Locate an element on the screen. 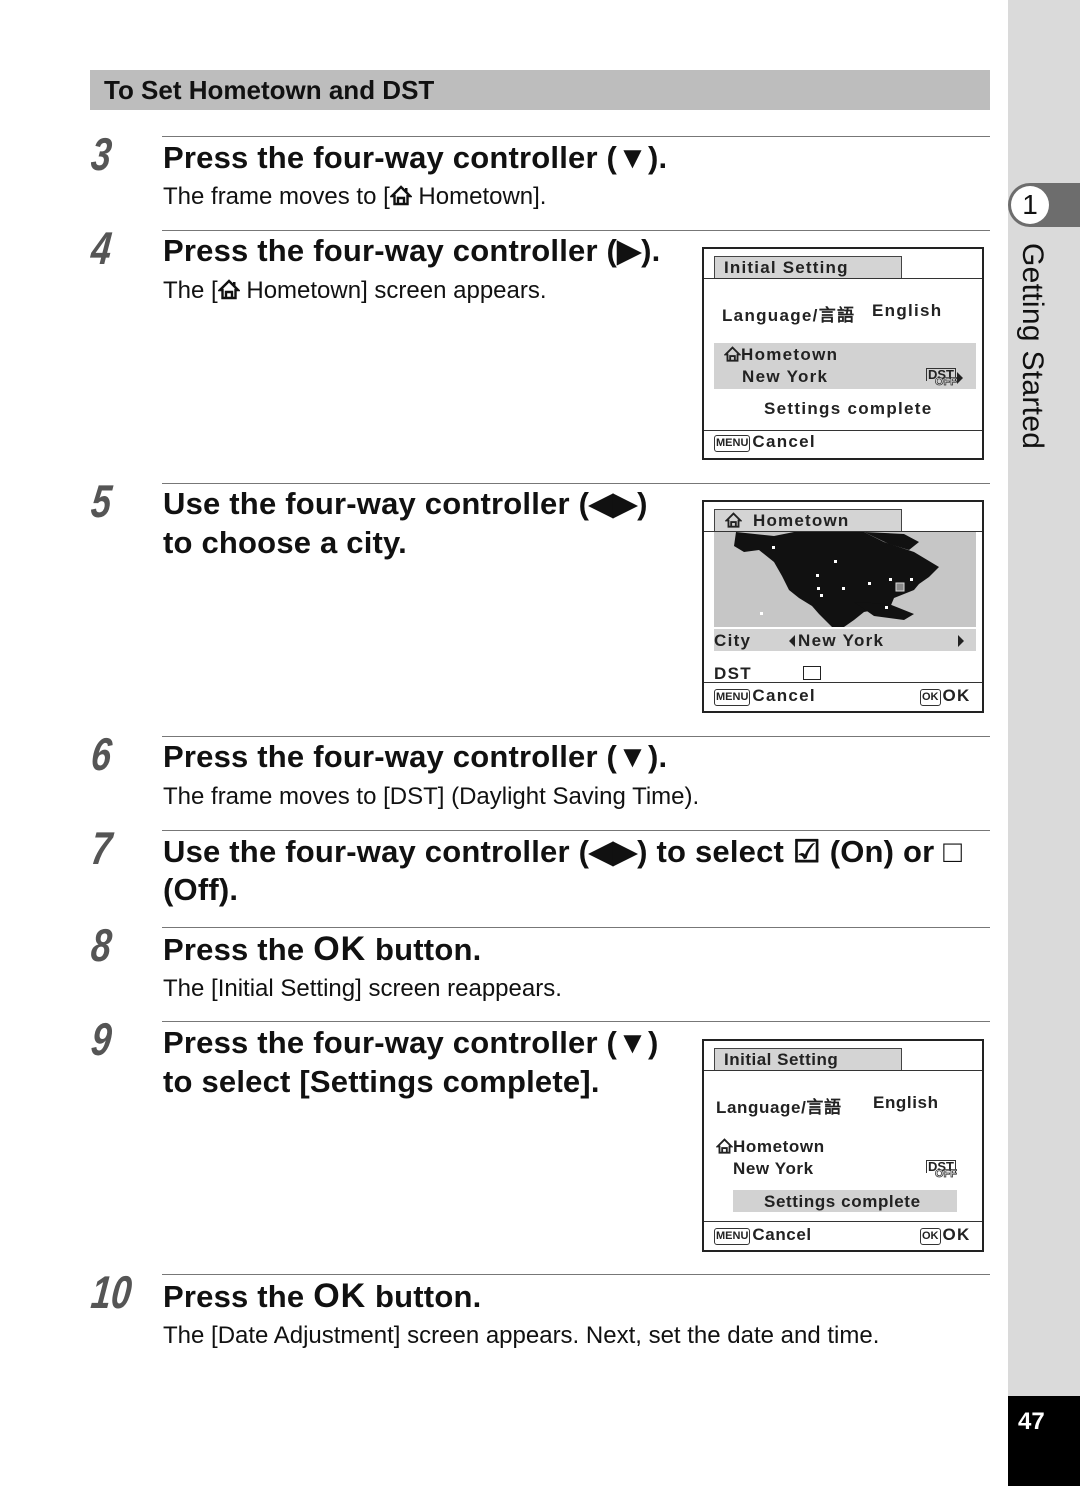 The height and width of the screenshot is (1486, 1080). world-map is located at coordinates (845, 579).